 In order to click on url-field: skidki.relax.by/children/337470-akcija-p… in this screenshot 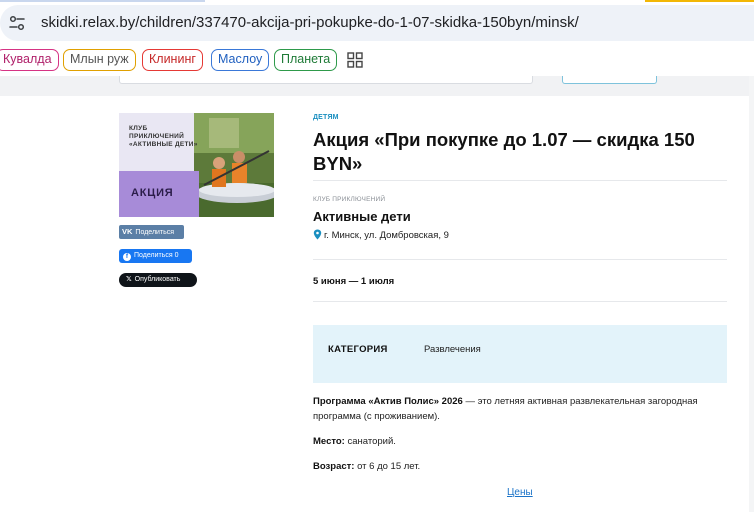, I will do `click(377, 23)`.